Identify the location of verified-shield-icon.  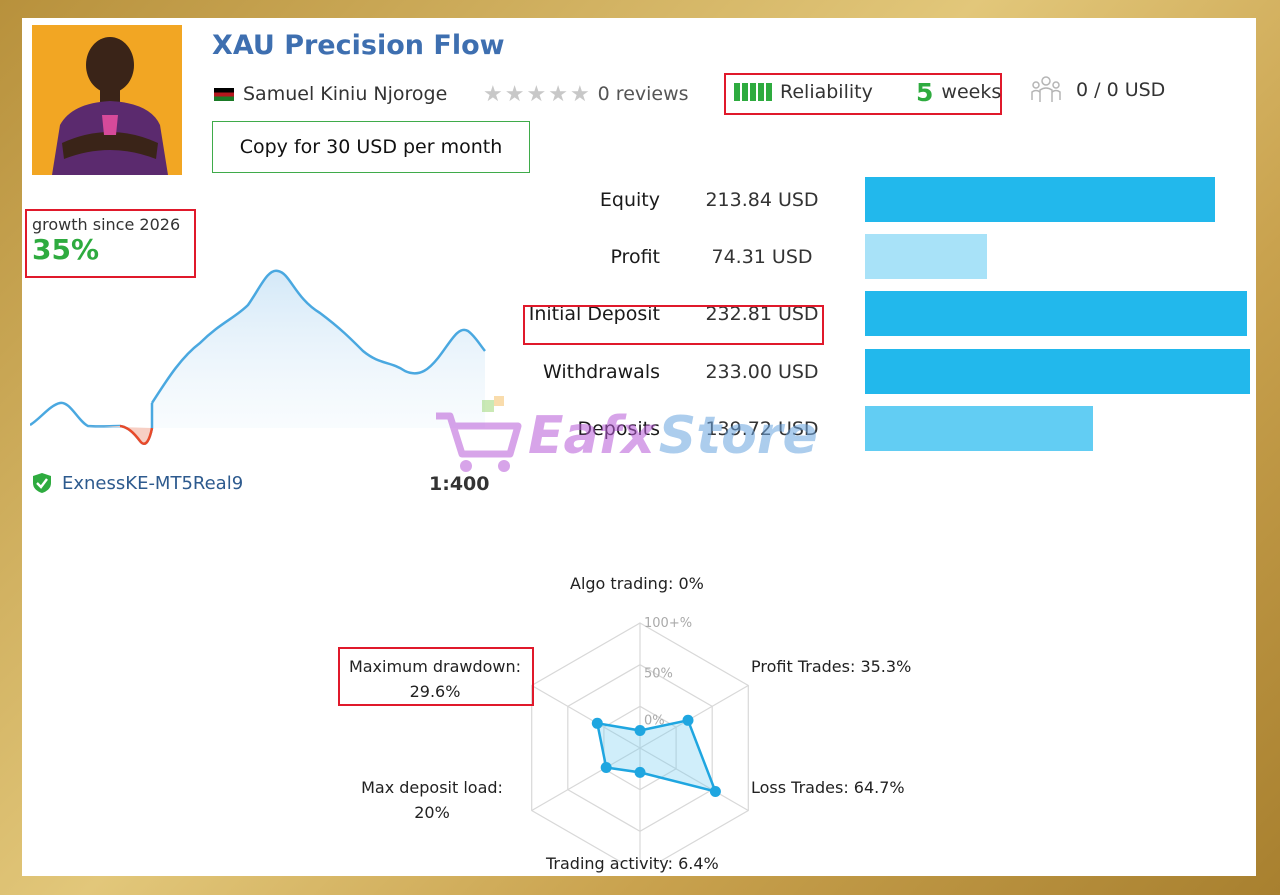
(42, 483).